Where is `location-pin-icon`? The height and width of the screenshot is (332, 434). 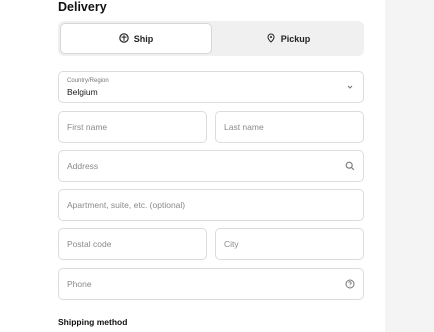 location-pin-icon is located at coordinates (271, 38).